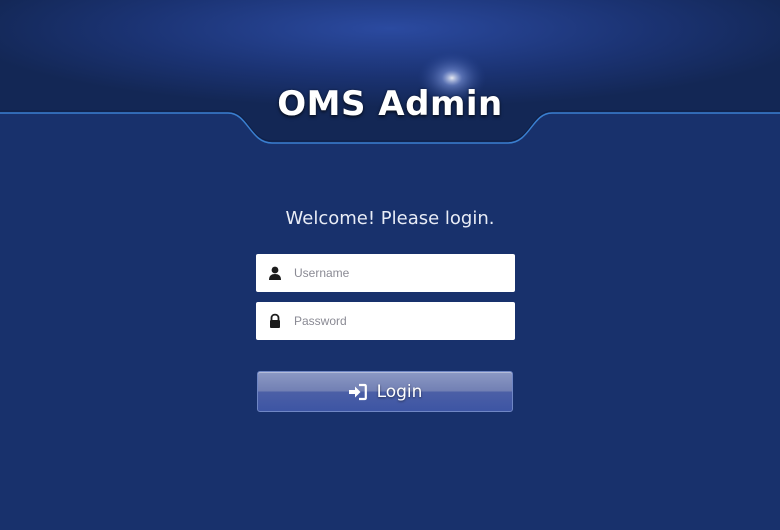  What do you see at coordinates (357, 392) in the screenshot?
I see `sign-in-icon` at bounding box center [357, 392].